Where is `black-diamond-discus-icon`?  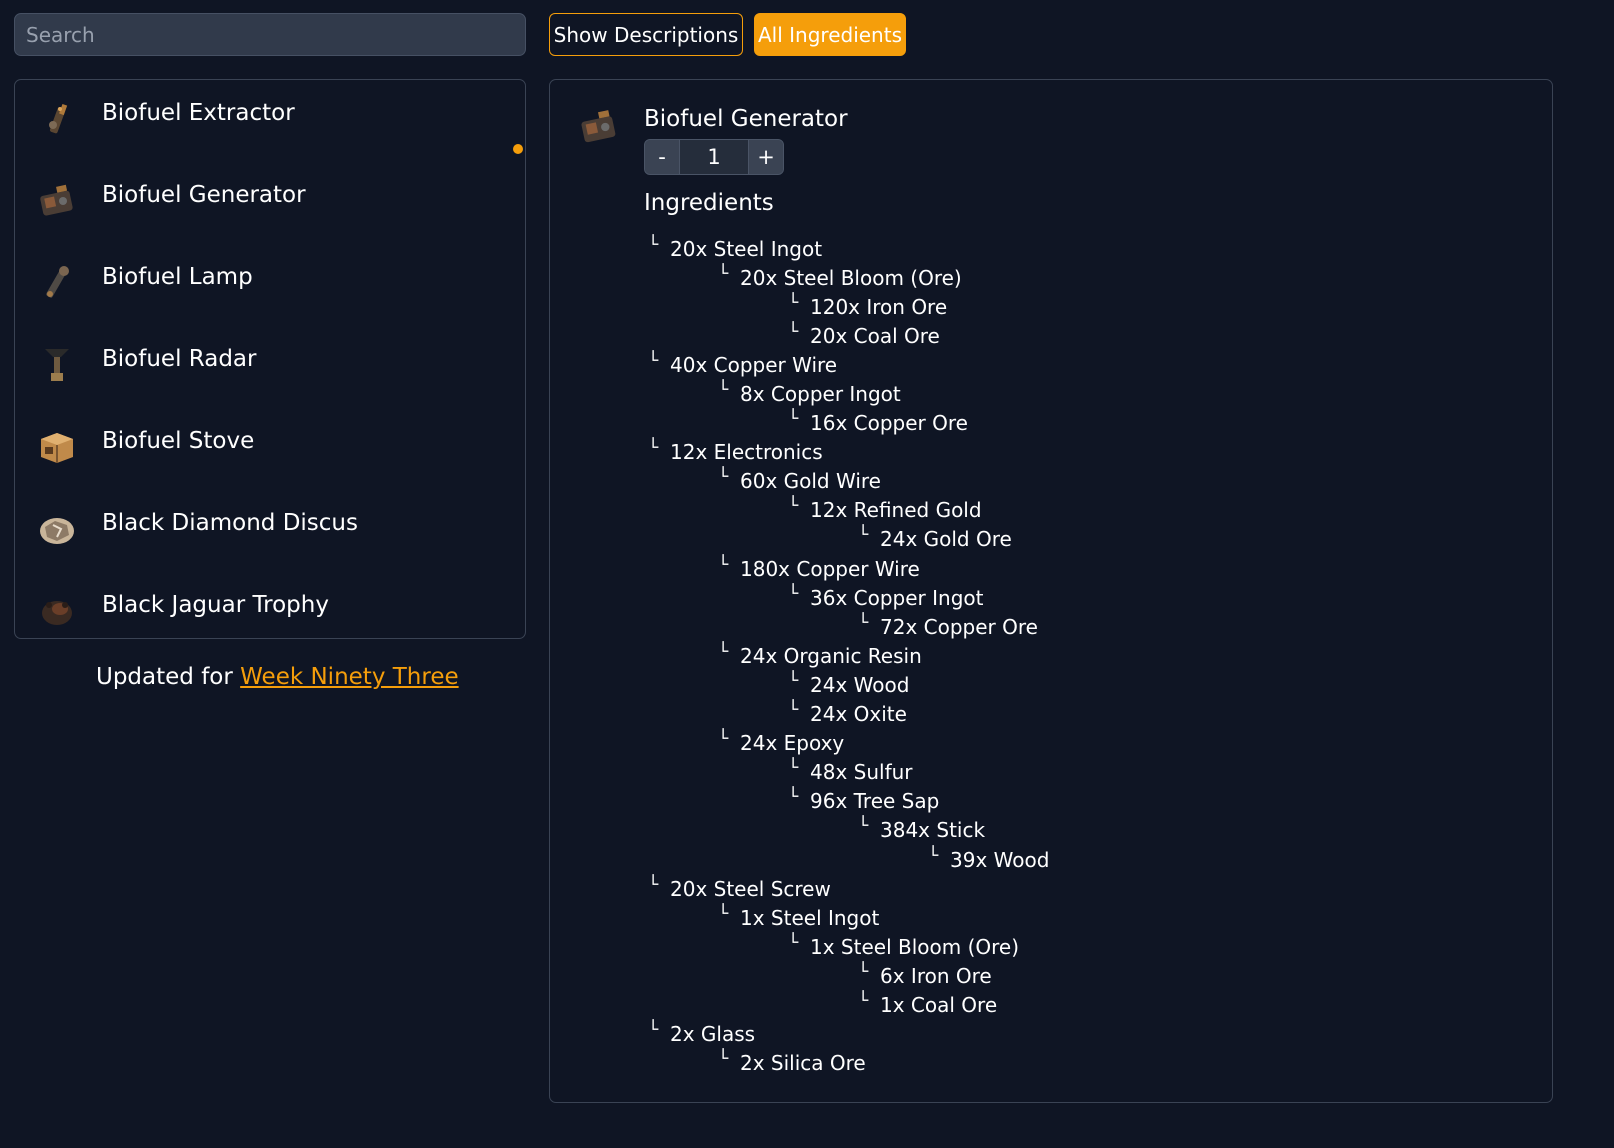
black-diamond-discus-icon is located at coordinates (57, 529).